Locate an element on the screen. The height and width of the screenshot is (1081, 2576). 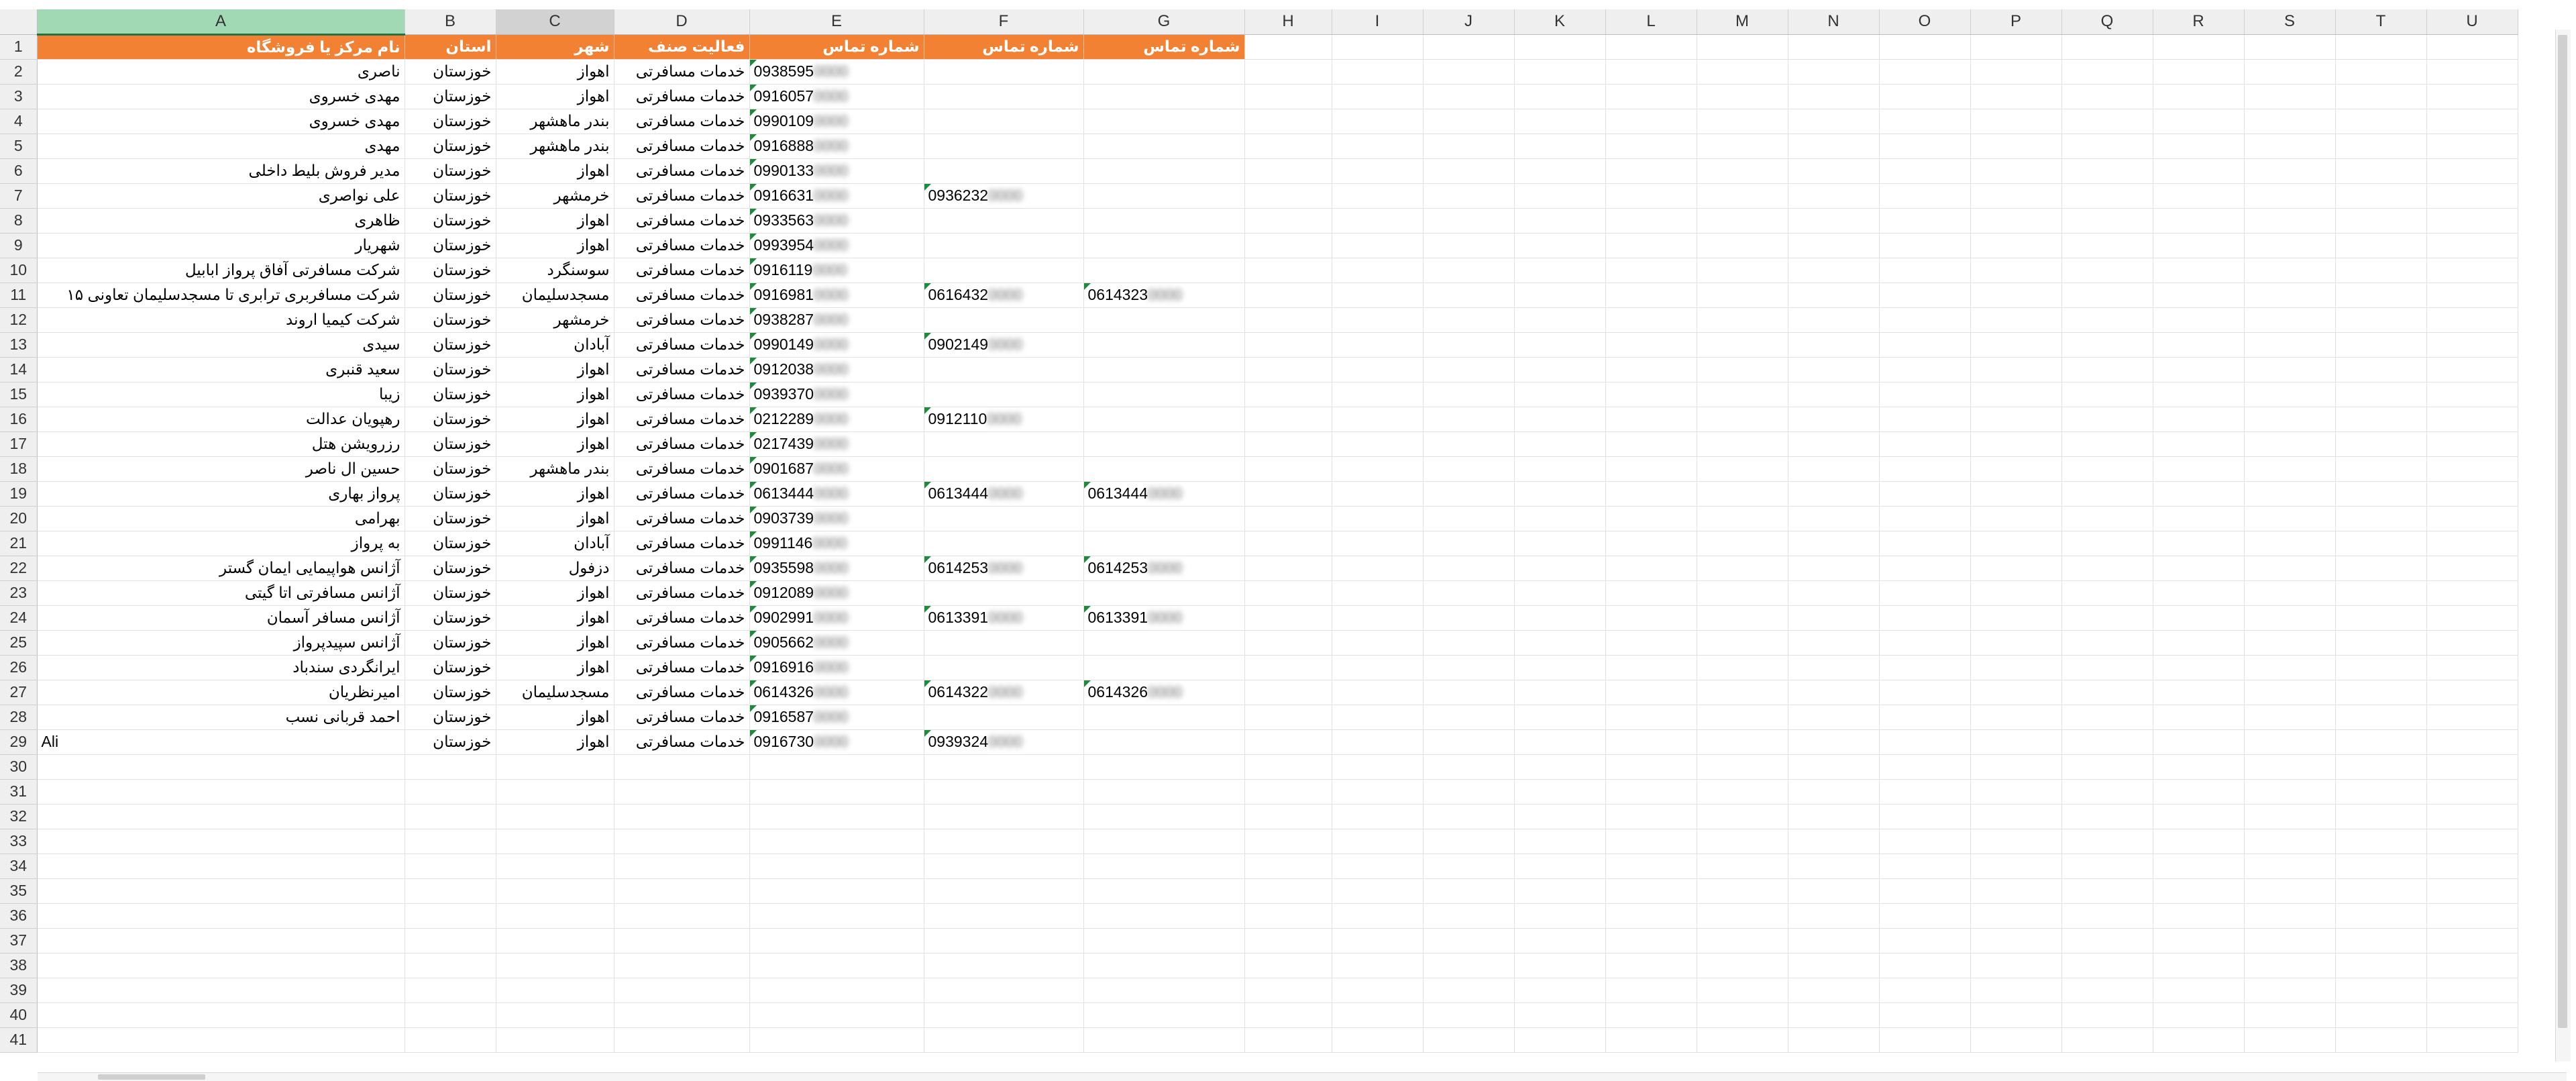
cell: 06143260000 is located at coordinates (836, 693).